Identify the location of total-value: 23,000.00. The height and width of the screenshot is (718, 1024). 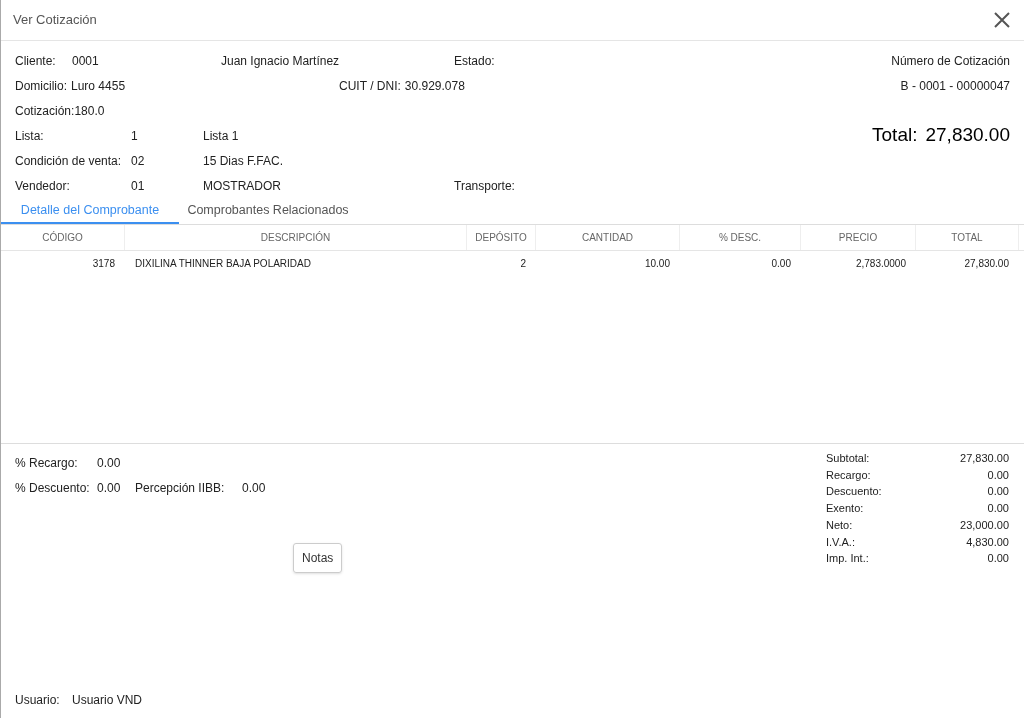
(984, 525).